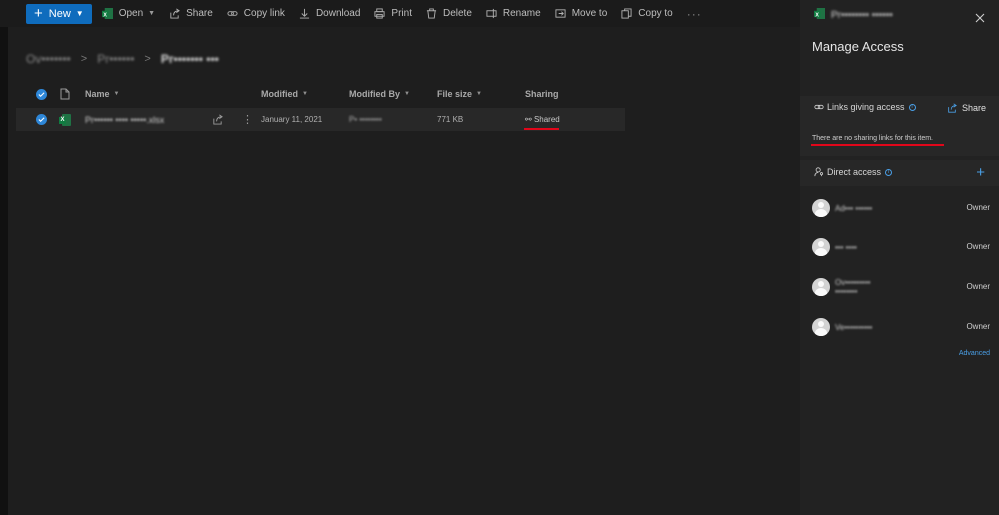 This screenshot has width=999, height=515. What do you see at coordinates (304, 13) in the screenshot?
I see `download-icon` at bounding box center [304, 13].